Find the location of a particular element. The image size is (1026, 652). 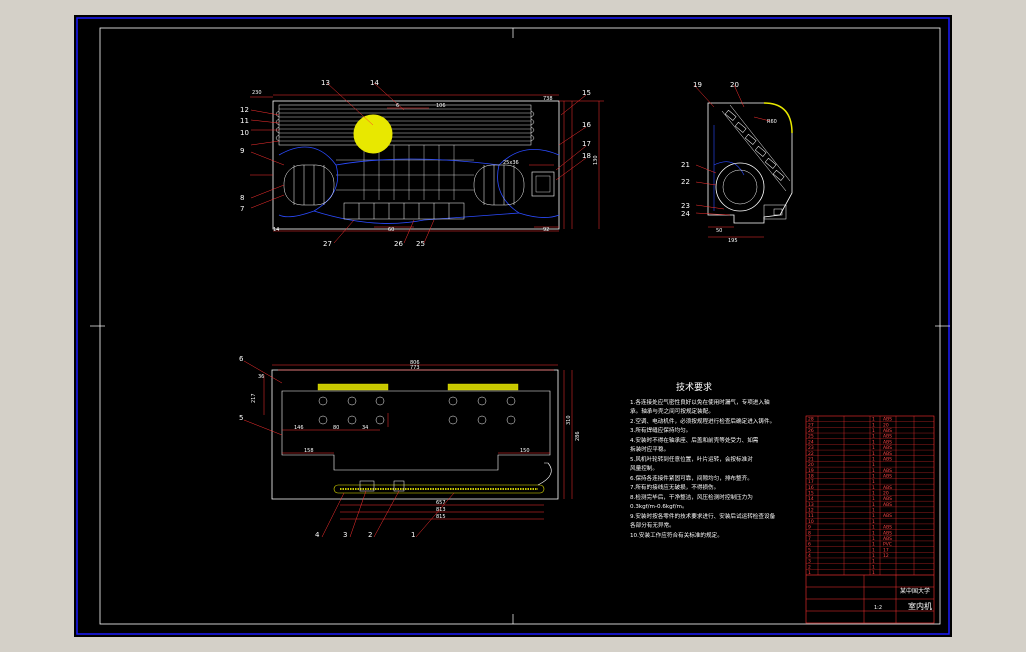

parts-cell: PVC is located at coordinates (887, 545).